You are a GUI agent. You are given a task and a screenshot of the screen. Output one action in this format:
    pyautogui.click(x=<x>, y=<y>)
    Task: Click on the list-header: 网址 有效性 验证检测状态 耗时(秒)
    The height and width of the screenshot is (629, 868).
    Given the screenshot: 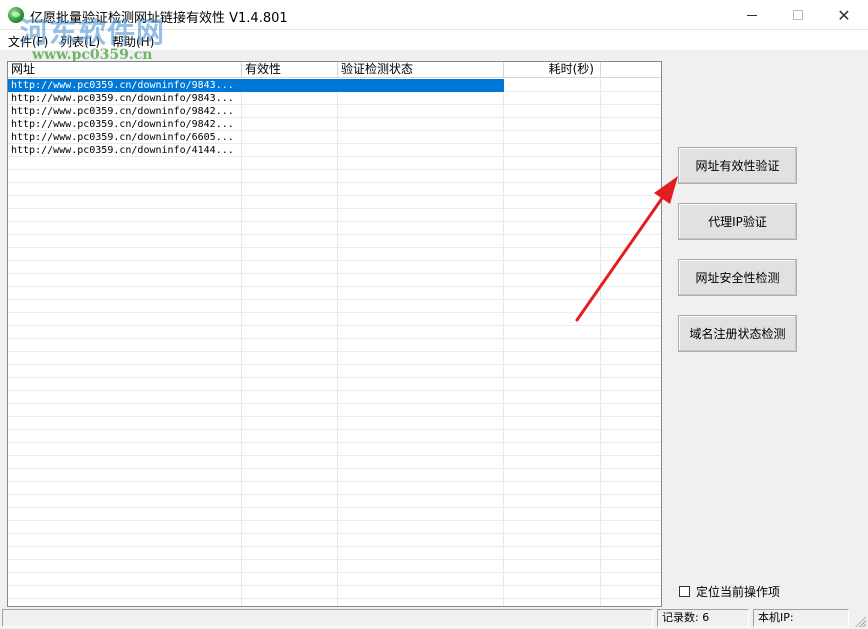 What is the action you would take?
    pyautogui.click(x=334, y=70)
    